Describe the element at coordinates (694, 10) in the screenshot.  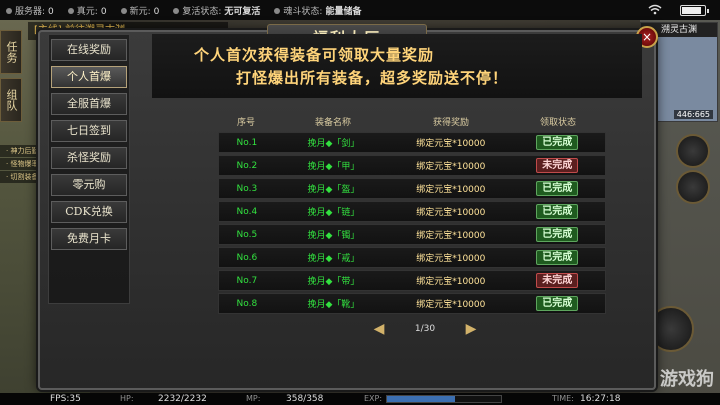
I see `battery-icon` at that location.